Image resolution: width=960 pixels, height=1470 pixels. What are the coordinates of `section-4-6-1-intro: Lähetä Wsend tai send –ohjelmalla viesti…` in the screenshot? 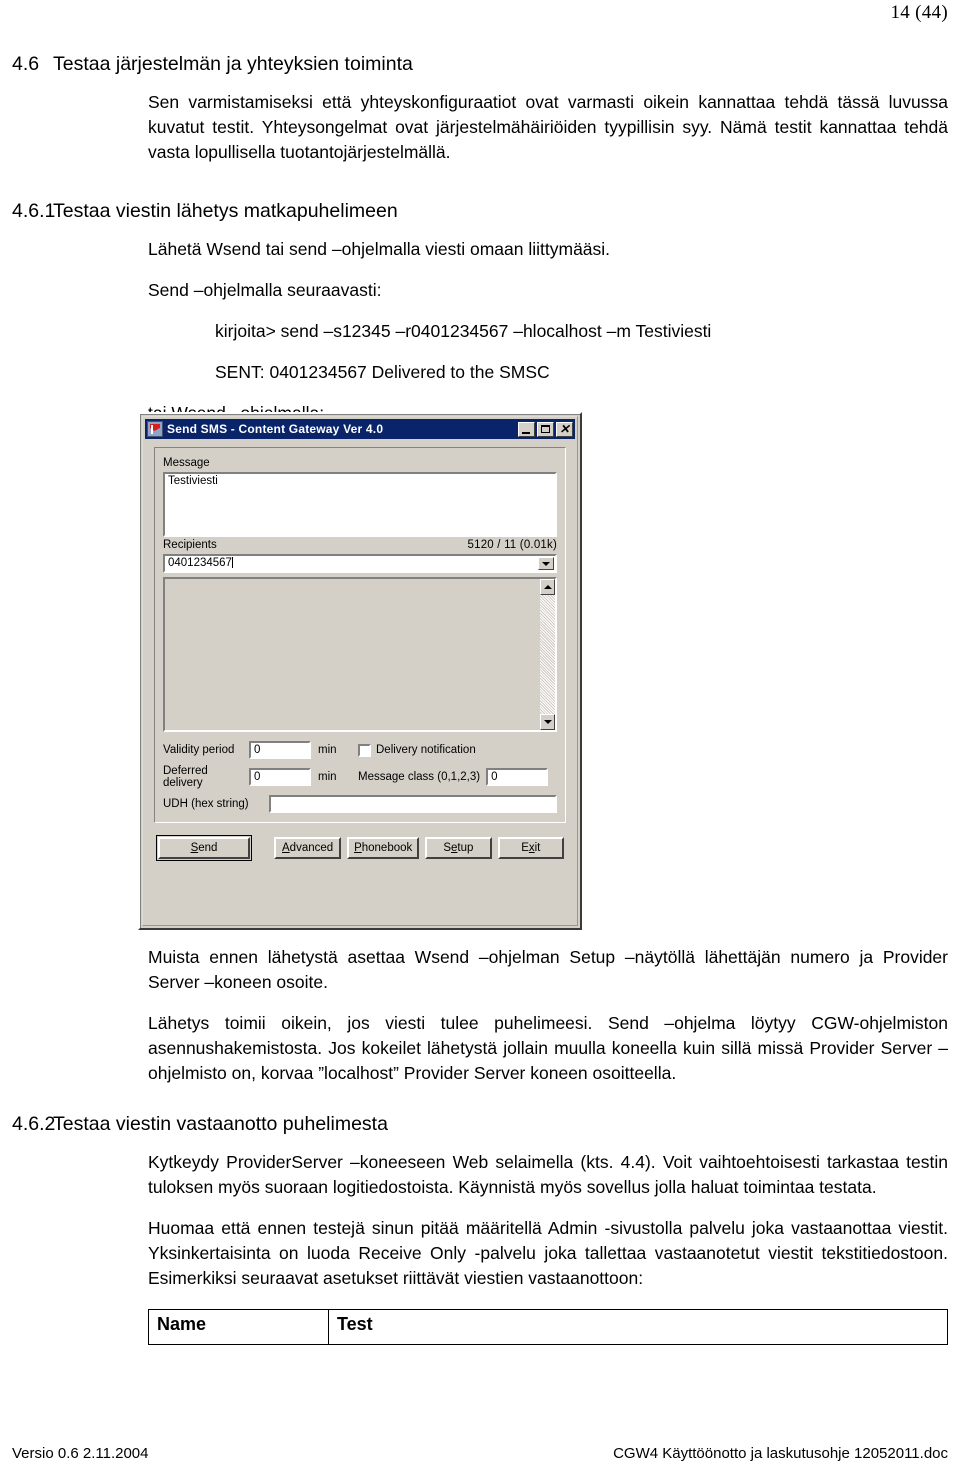 It's located at (548, 270).